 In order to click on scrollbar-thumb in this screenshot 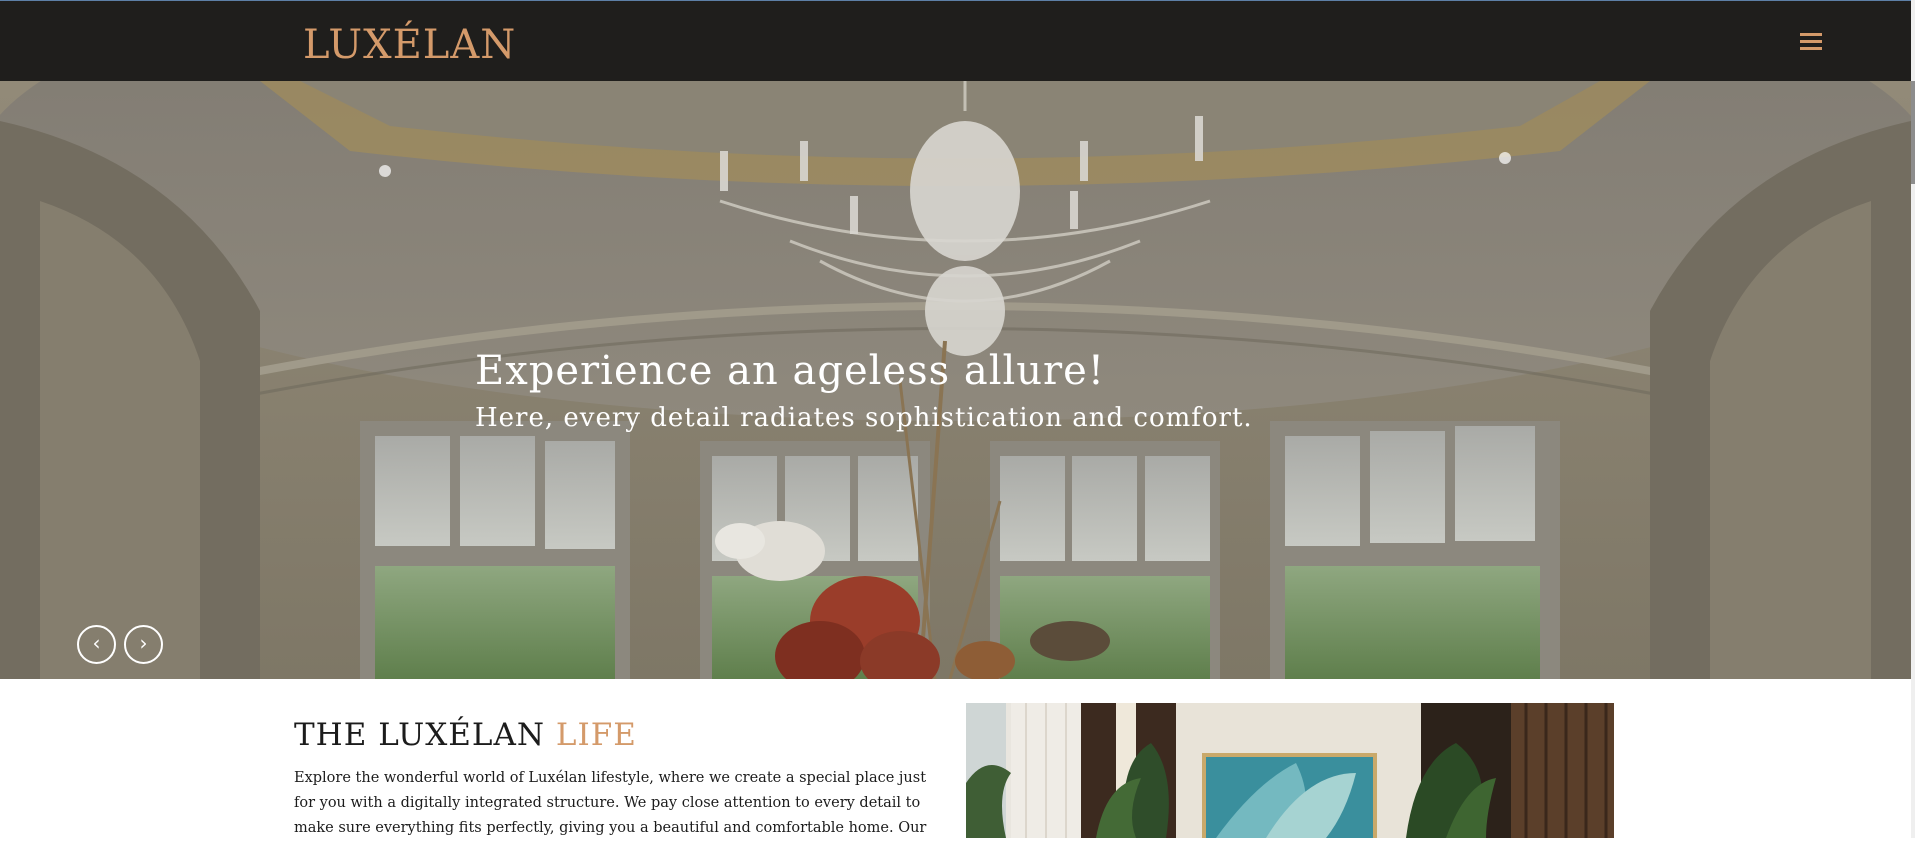, I will do `click(1913, 132)`.